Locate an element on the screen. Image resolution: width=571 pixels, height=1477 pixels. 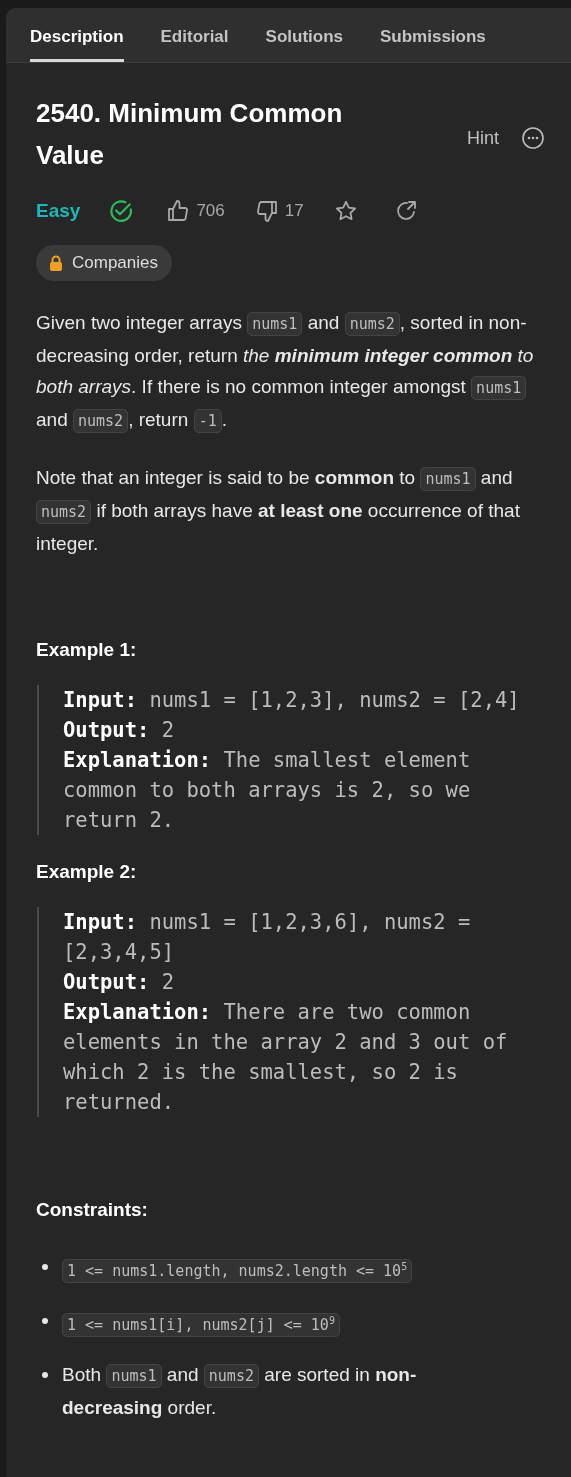
more-icon is located at coordinates (533, 138).